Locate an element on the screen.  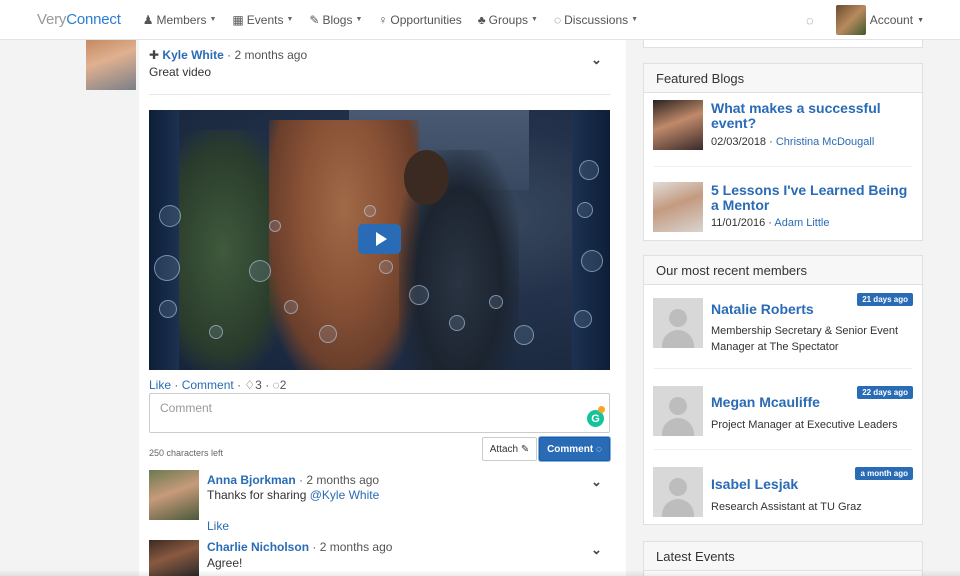
post-actions: Like · Comment · ♢3 · ◌2 is located at coordinates (217, 385).